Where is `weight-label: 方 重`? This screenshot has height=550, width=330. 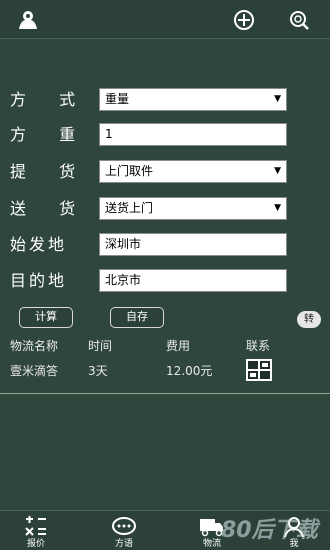
weight-label: 方 重 is located at coordinates (50, 134).